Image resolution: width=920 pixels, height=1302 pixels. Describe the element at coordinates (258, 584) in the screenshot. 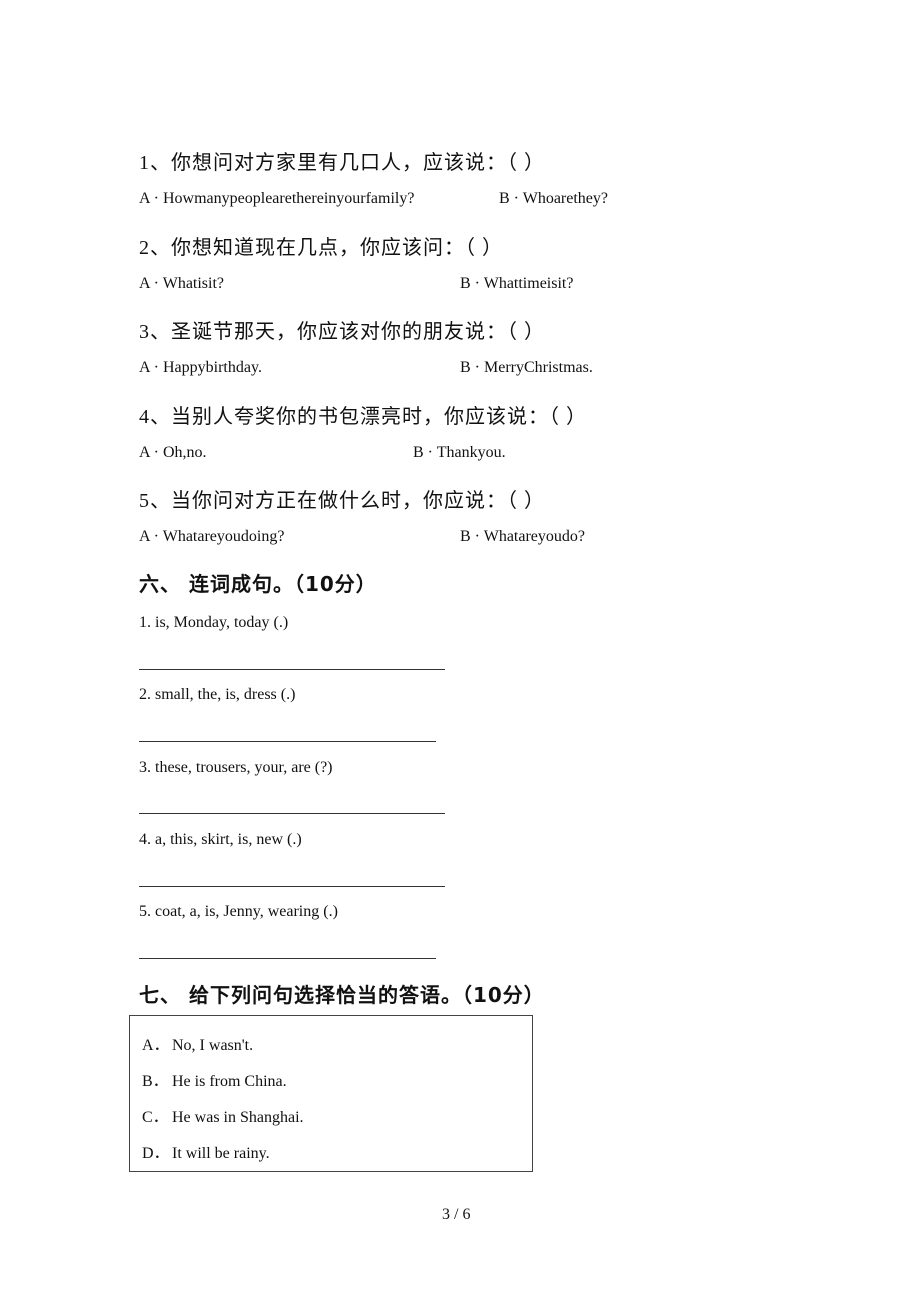

I see `section-6-heading: 六、 连词成句。（10分）` at that location.